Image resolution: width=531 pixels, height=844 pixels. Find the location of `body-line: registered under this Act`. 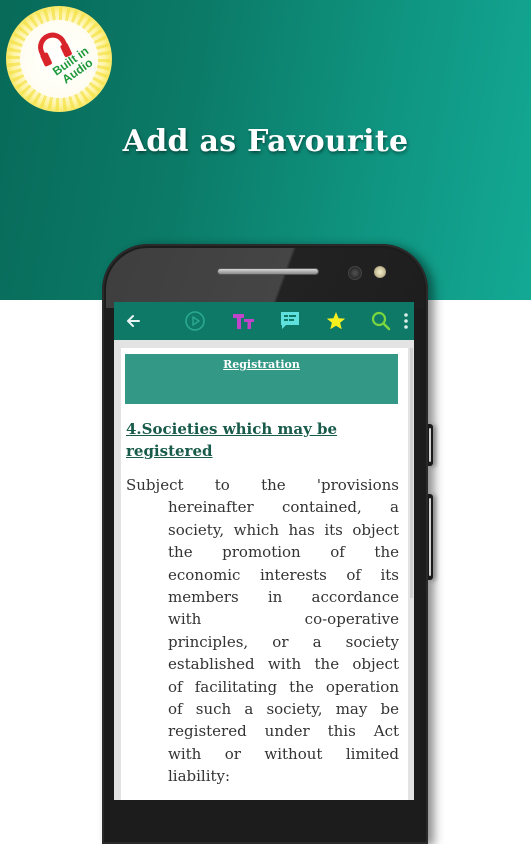

body-line: registered under this Act is located at coordinates (283, 731).